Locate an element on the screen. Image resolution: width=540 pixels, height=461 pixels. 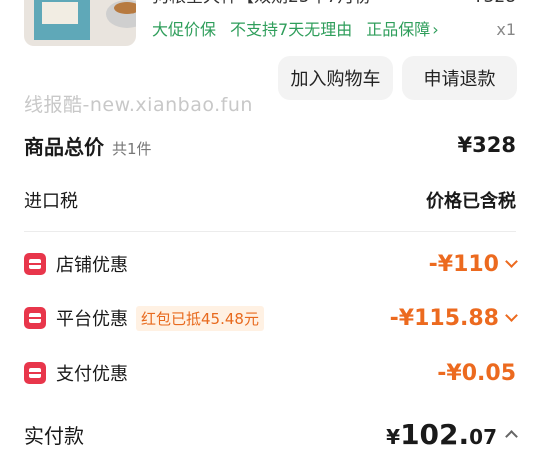
red-packet-badge: 红包已抵45.48元 is located at coordinates (200, 318).